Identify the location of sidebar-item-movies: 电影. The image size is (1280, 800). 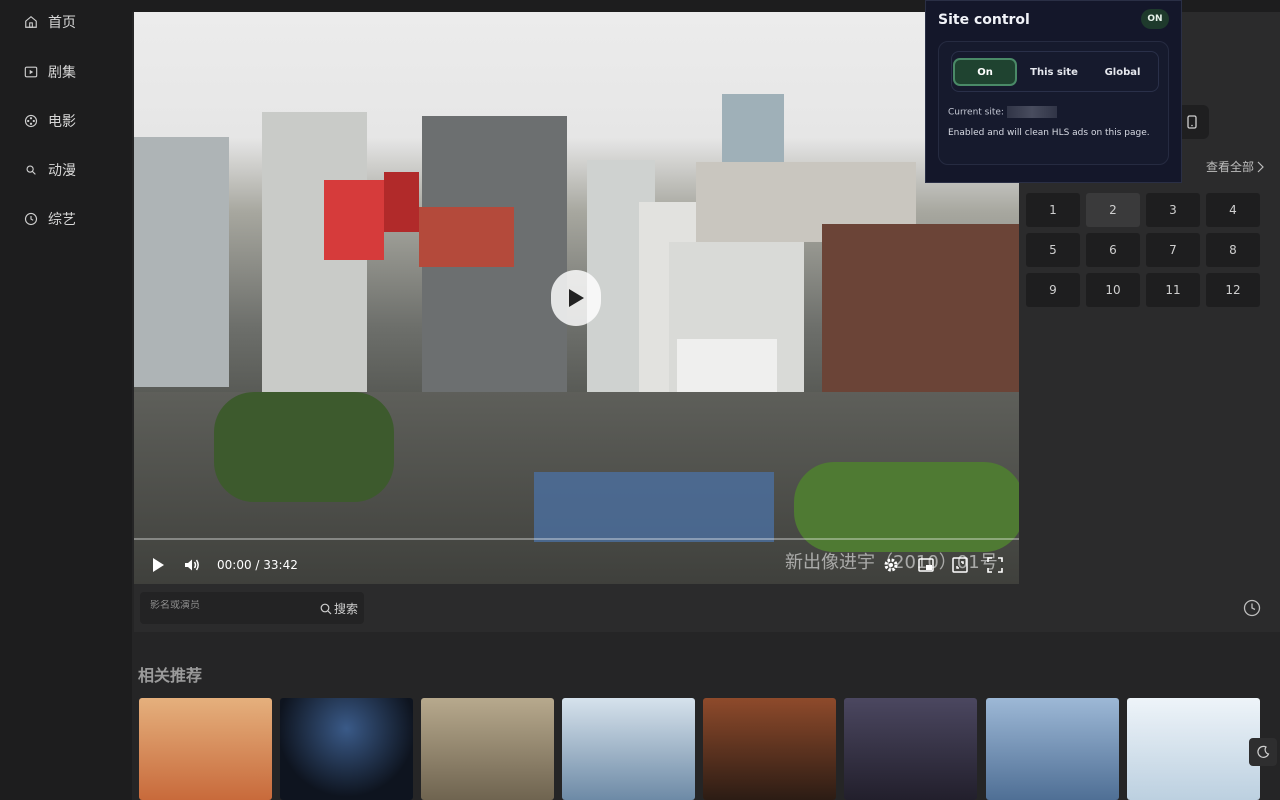
(50, 121).